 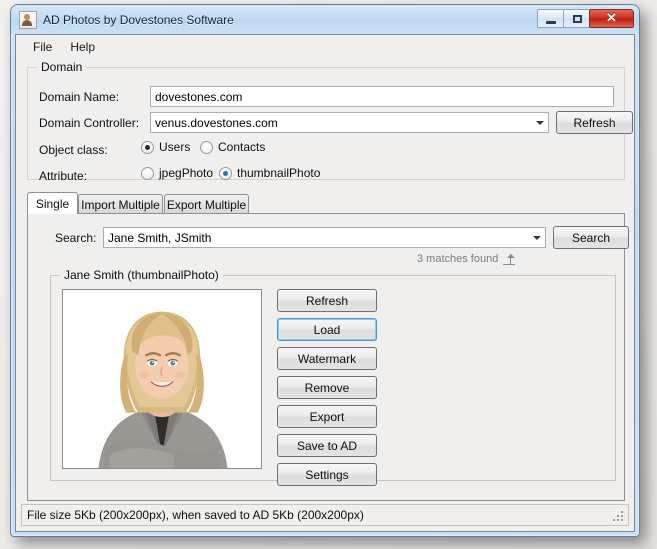 I want to click on domain-controller-label: Domain Controller:, so click(x=89, y=123).